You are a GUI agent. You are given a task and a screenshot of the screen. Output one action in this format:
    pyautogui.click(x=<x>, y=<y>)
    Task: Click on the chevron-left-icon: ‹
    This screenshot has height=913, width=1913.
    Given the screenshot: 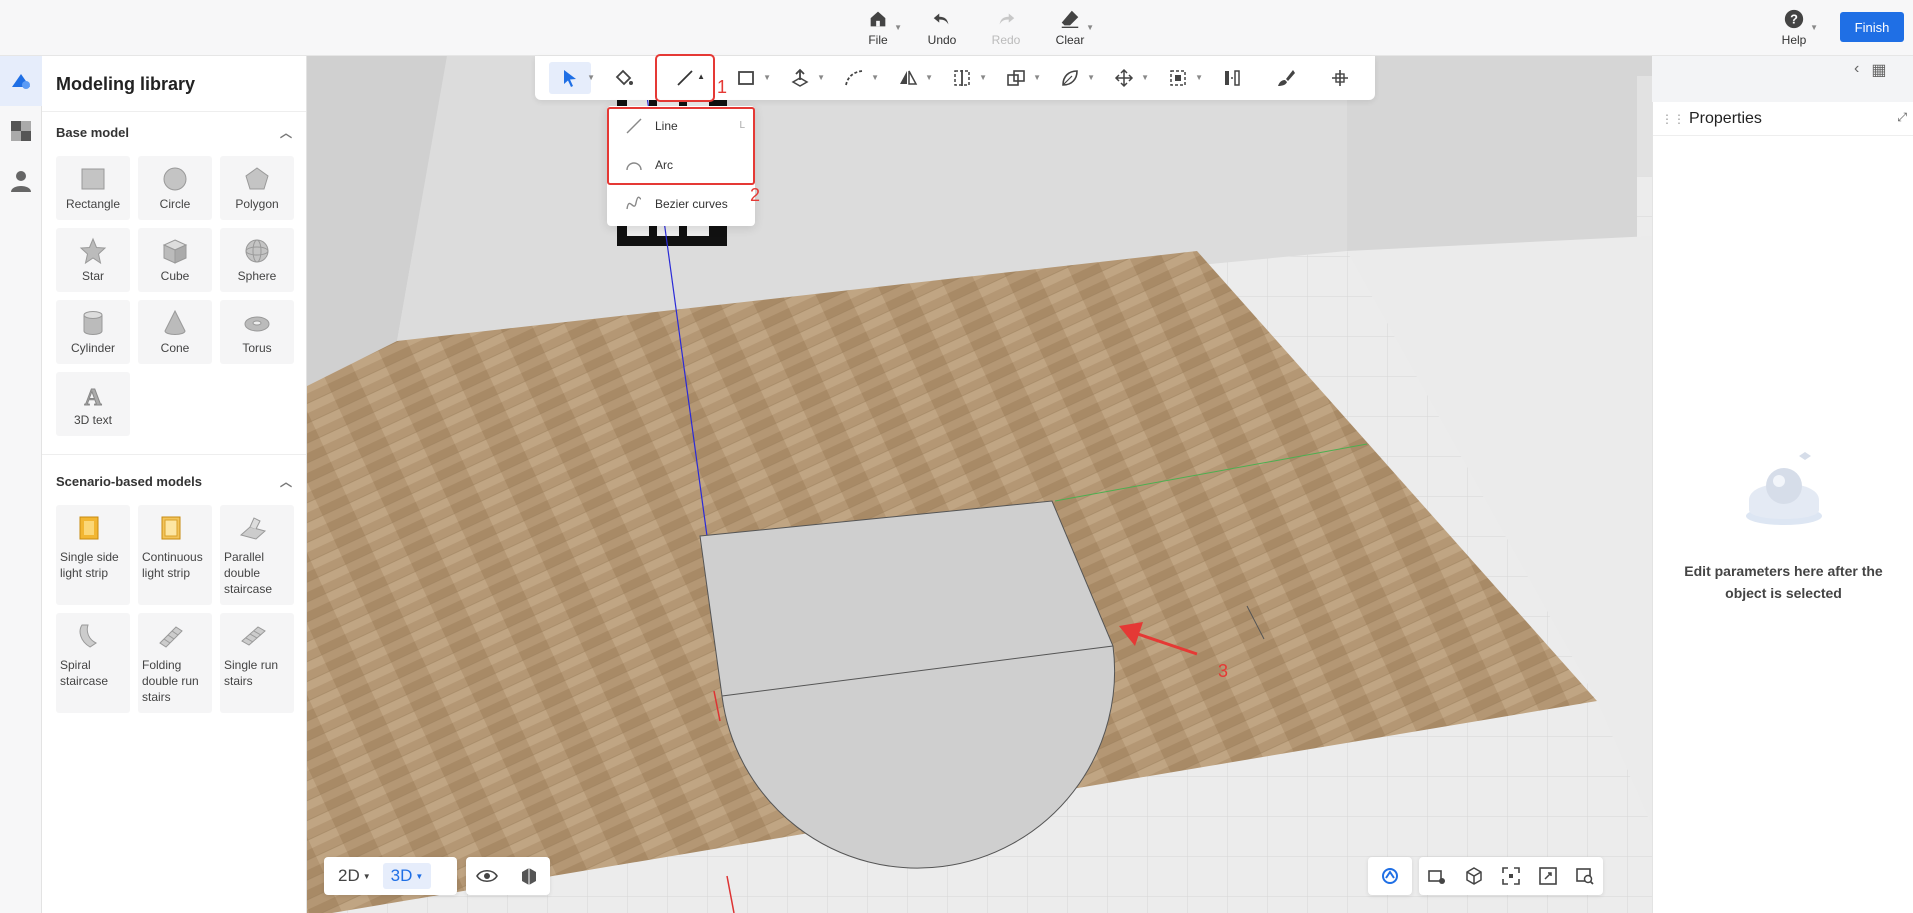 What is the action you would take?
    pyautogui.click(x=1856, y=70)
    